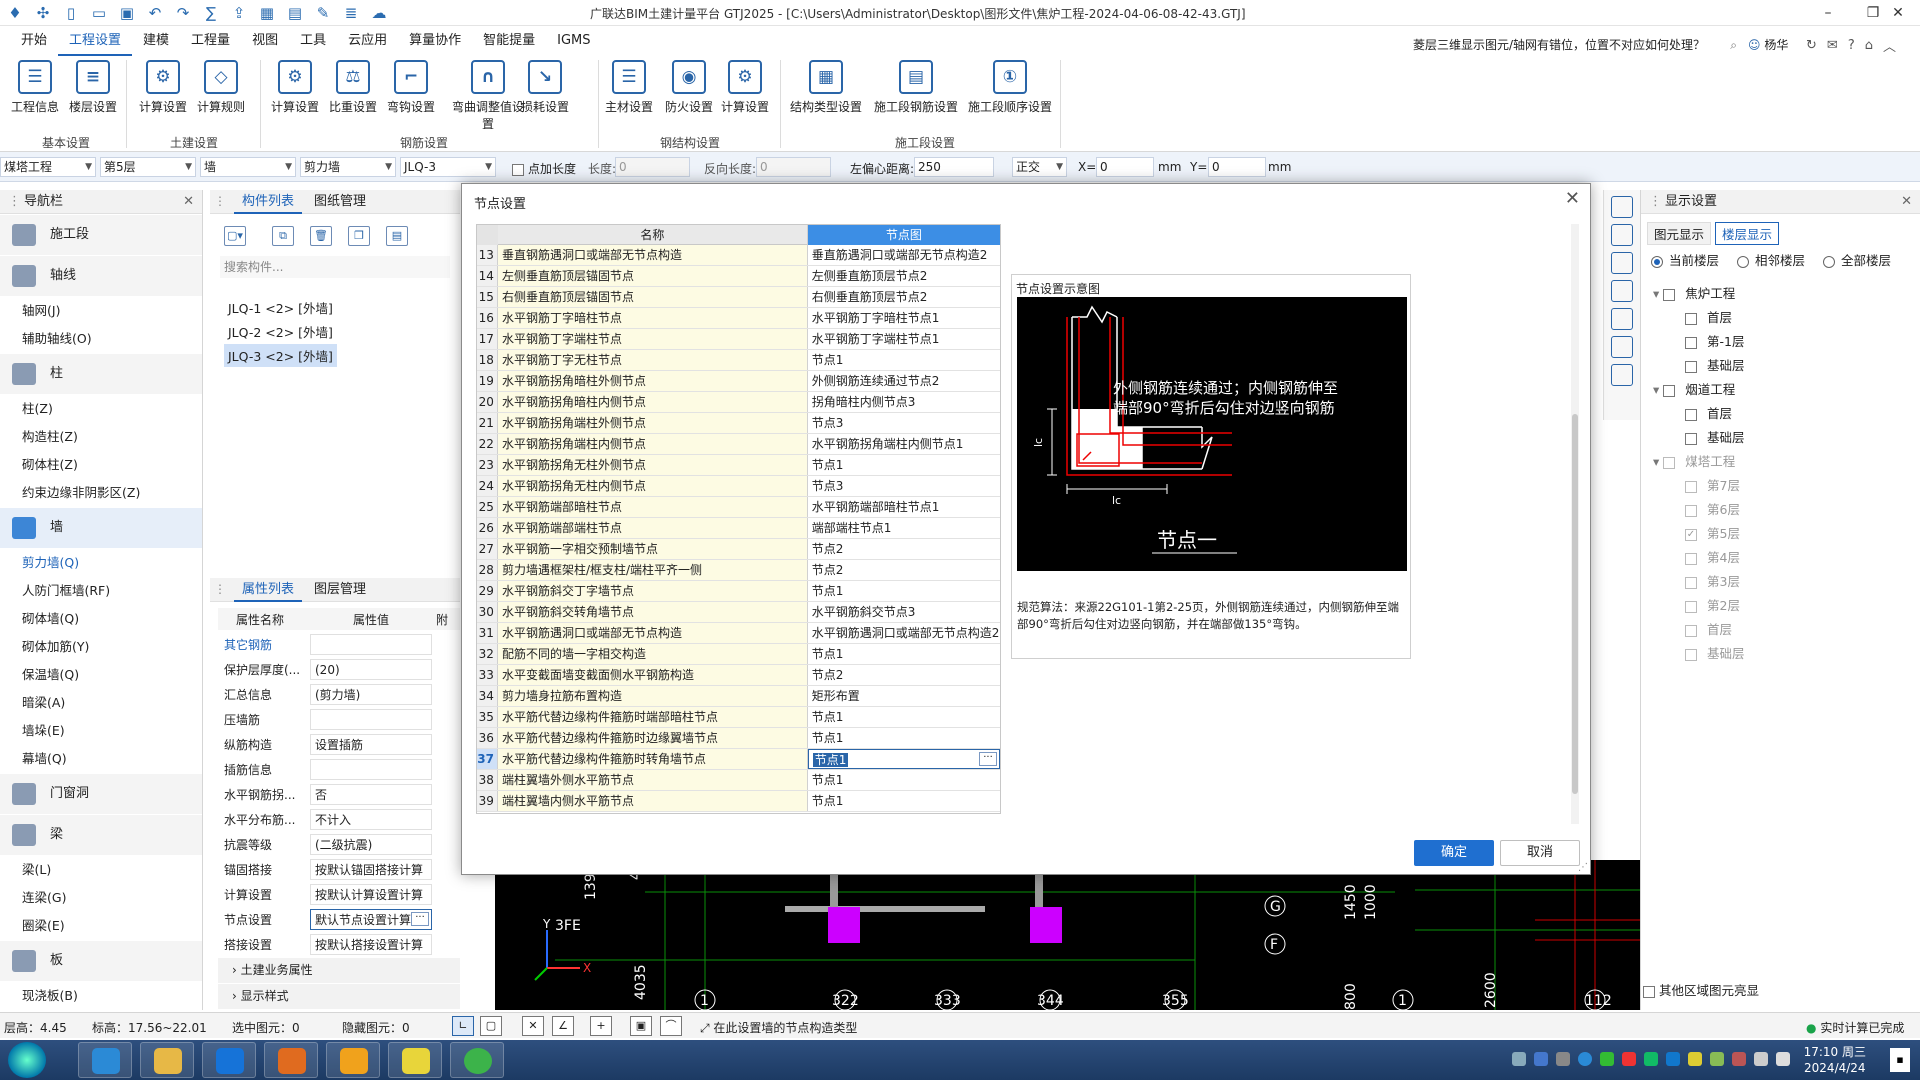  I want to click on floor-tree-node: 第3层, so click(1712, 582).